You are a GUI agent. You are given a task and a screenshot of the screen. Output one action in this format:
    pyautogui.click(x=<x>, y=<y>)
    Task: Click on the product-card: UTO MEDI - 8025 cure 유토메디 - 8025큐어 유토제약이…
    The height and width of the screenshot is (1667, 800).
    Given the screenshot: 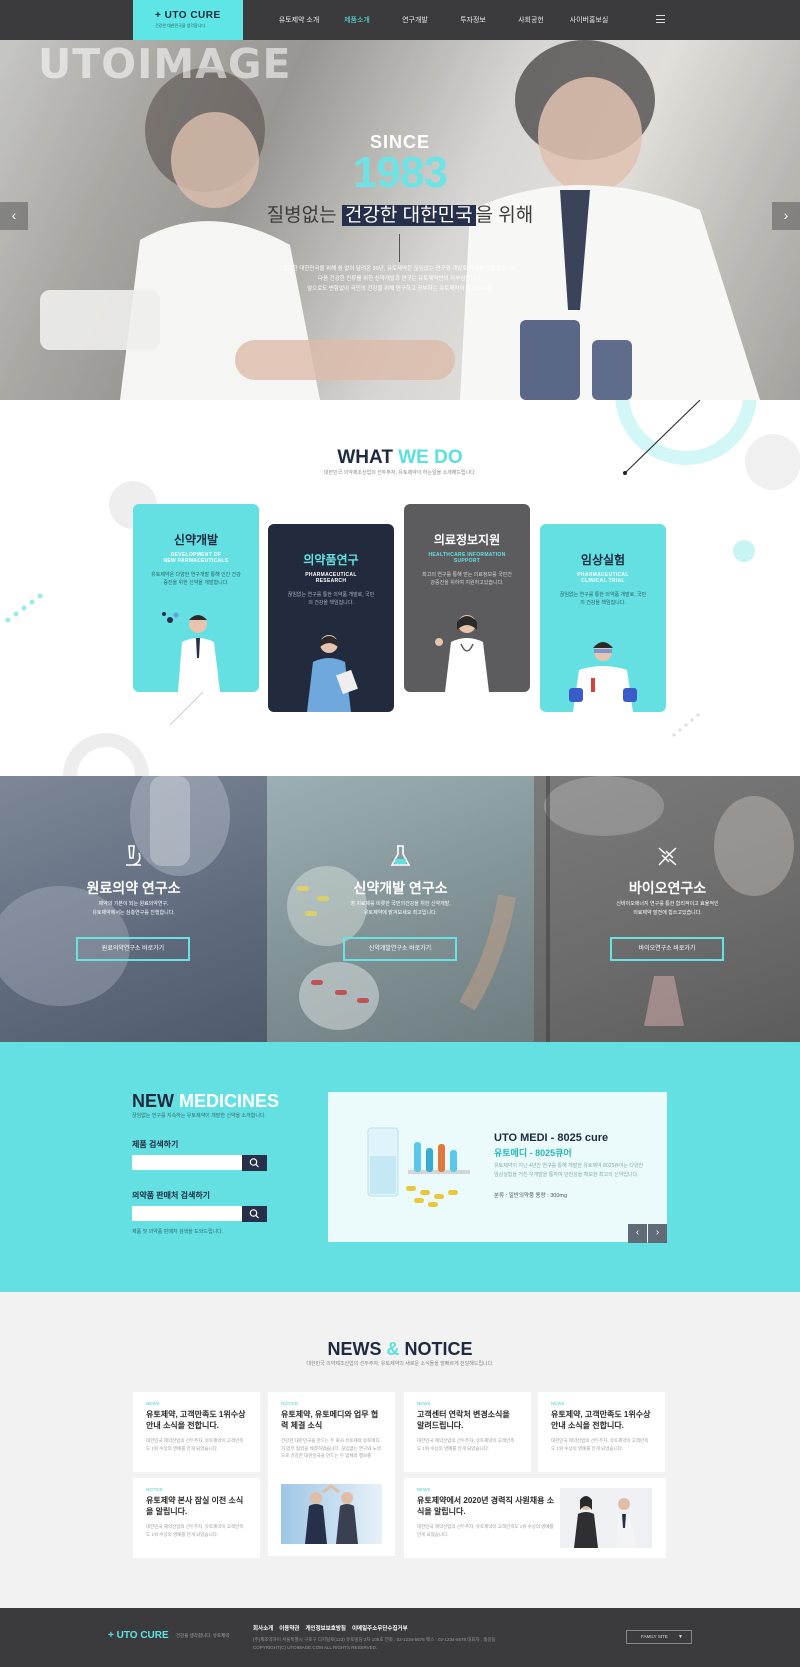 What is the action you would take?
    pyautogui.click(x=497, y=1167)
    